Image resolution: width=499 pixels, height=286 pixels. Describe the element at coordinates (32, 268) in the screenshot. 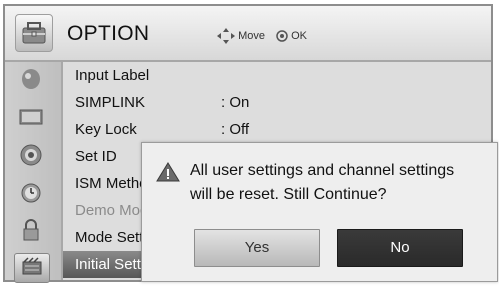

I see `option-icon` at that location.